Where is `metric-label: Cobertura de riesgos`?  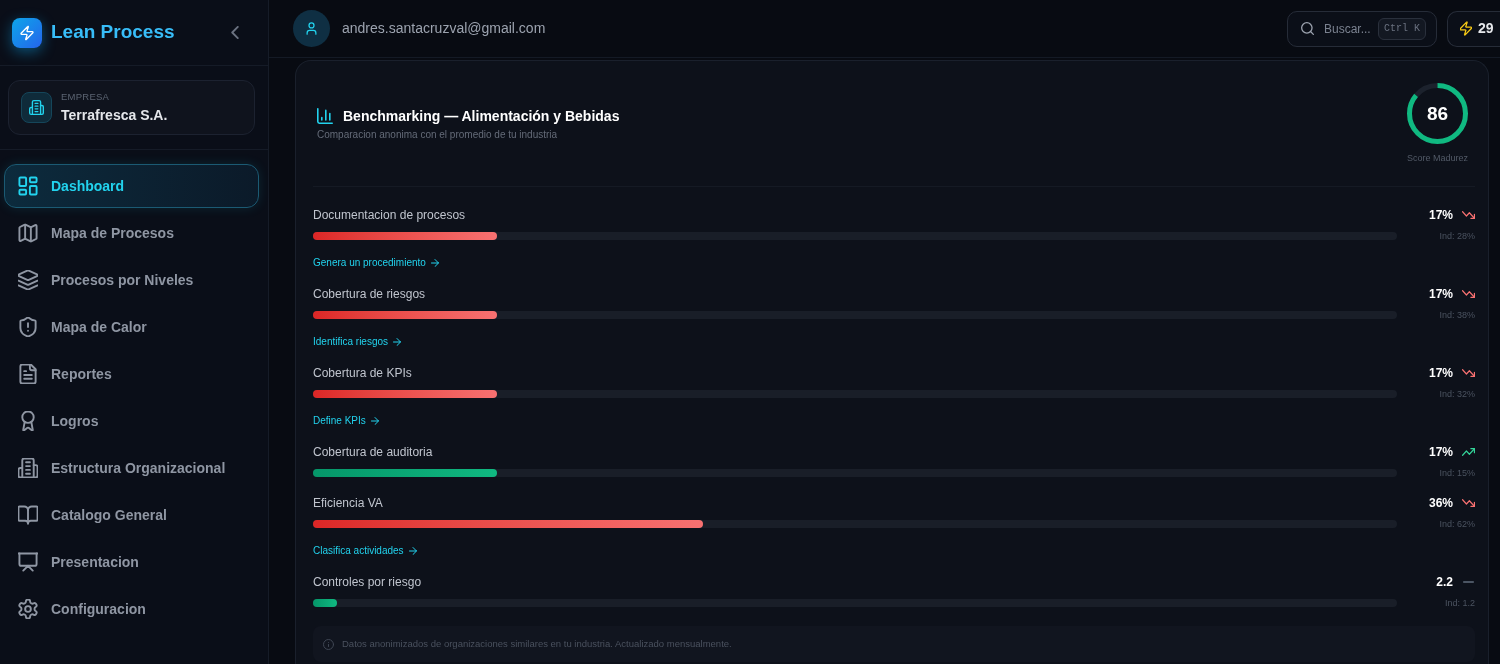
metric-label: Cobertura de riesgos is located at coordinates (369, 294).